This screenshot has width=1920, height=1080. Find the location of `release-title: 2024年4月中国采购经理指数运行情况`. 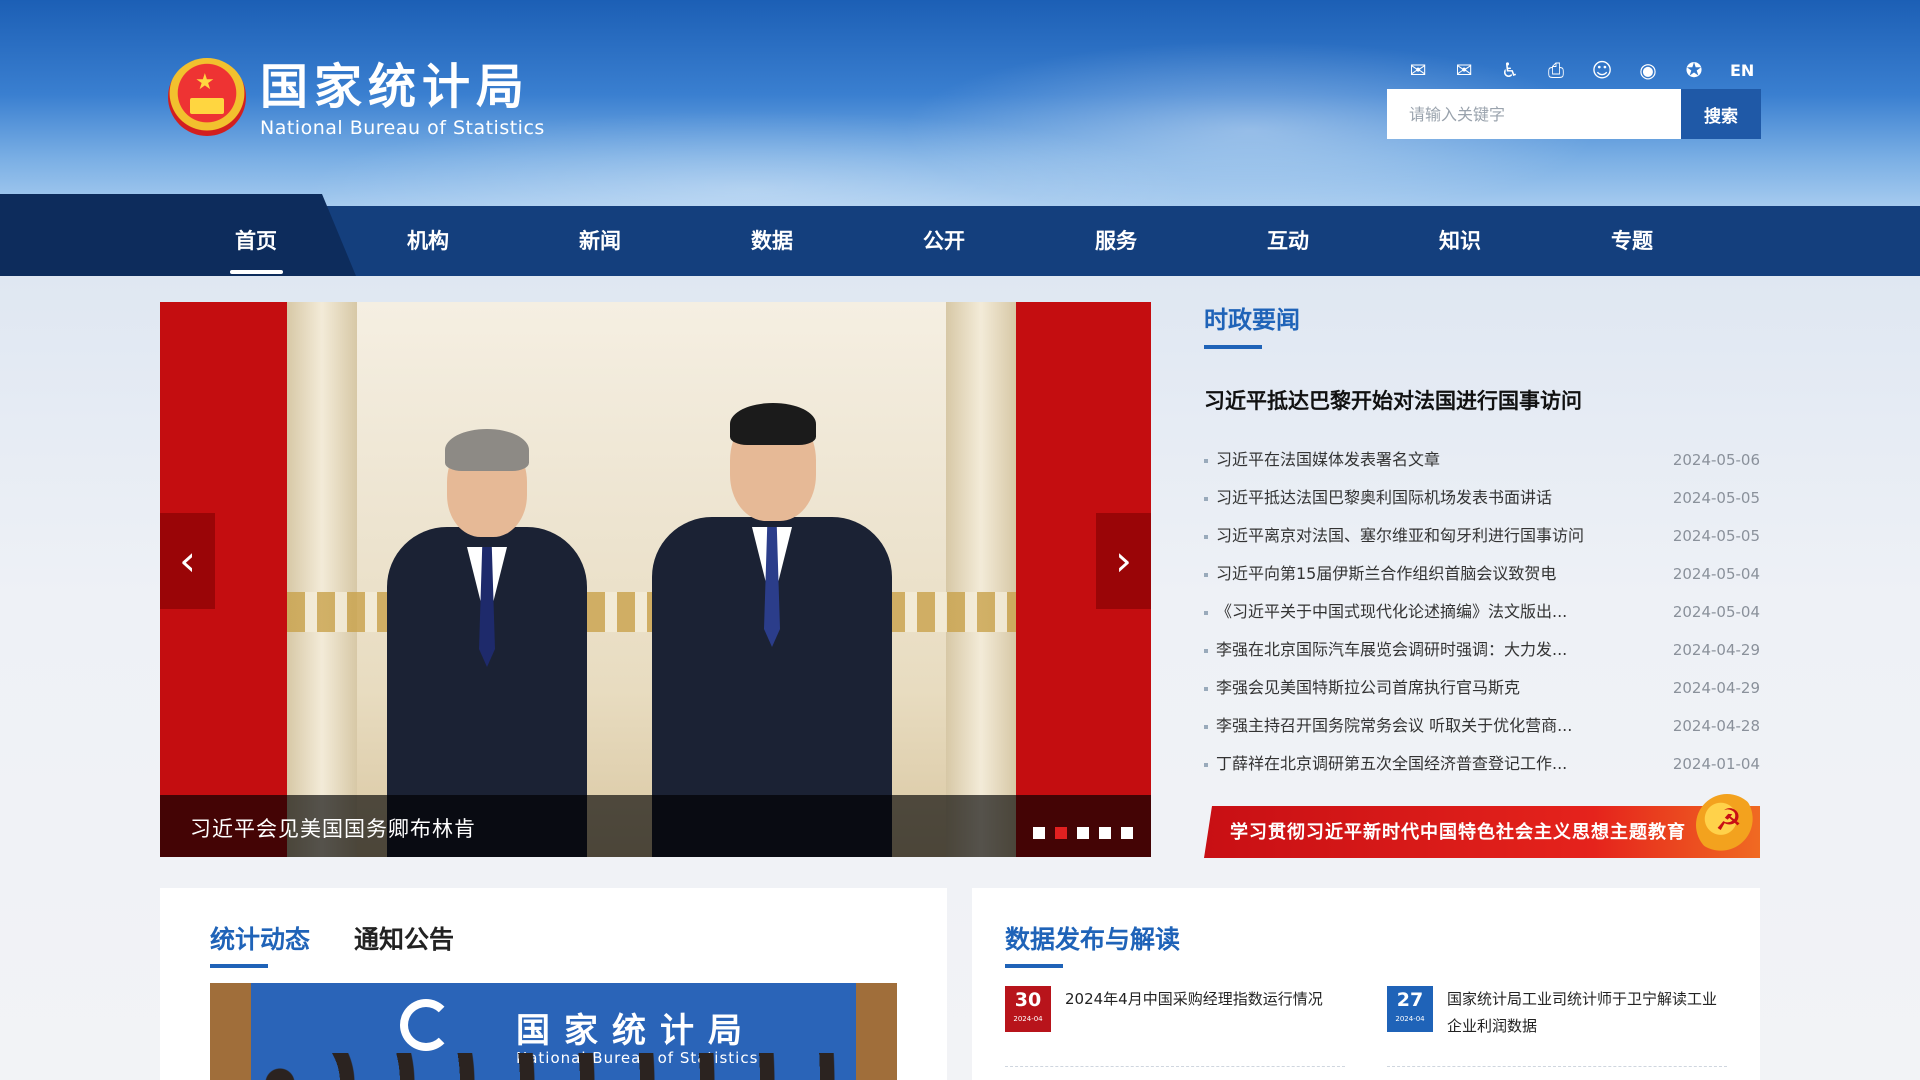

release-title: 2024年4月中国采购经理指数运行情况 is located at coordinates (1194, 1009).